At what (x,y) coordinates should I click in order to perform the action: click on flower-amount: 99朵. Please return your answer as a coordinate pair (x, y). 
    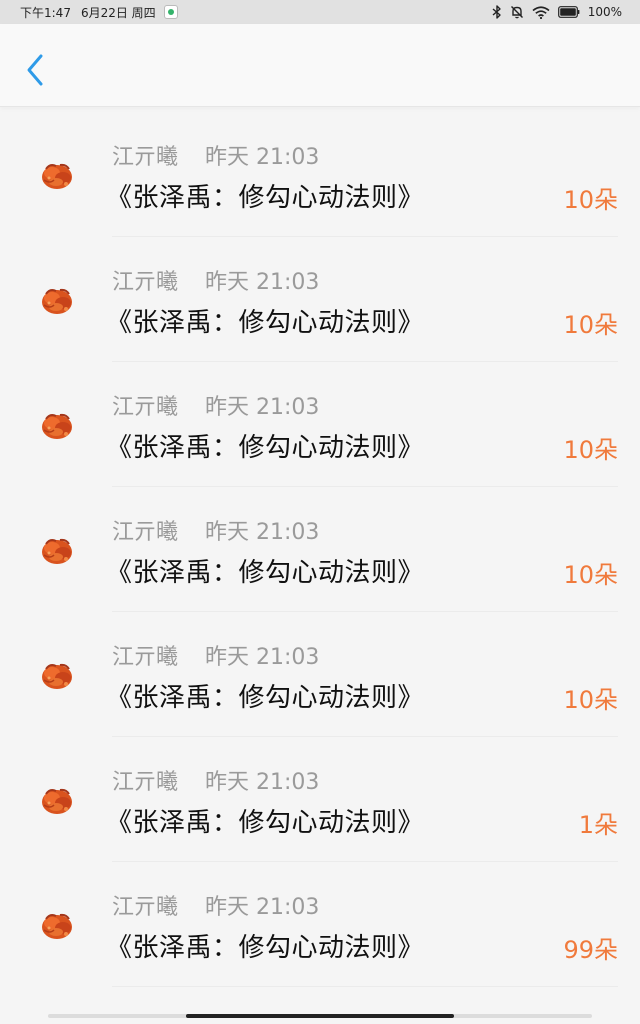
    Looking at the image, I should click on (590, 950).